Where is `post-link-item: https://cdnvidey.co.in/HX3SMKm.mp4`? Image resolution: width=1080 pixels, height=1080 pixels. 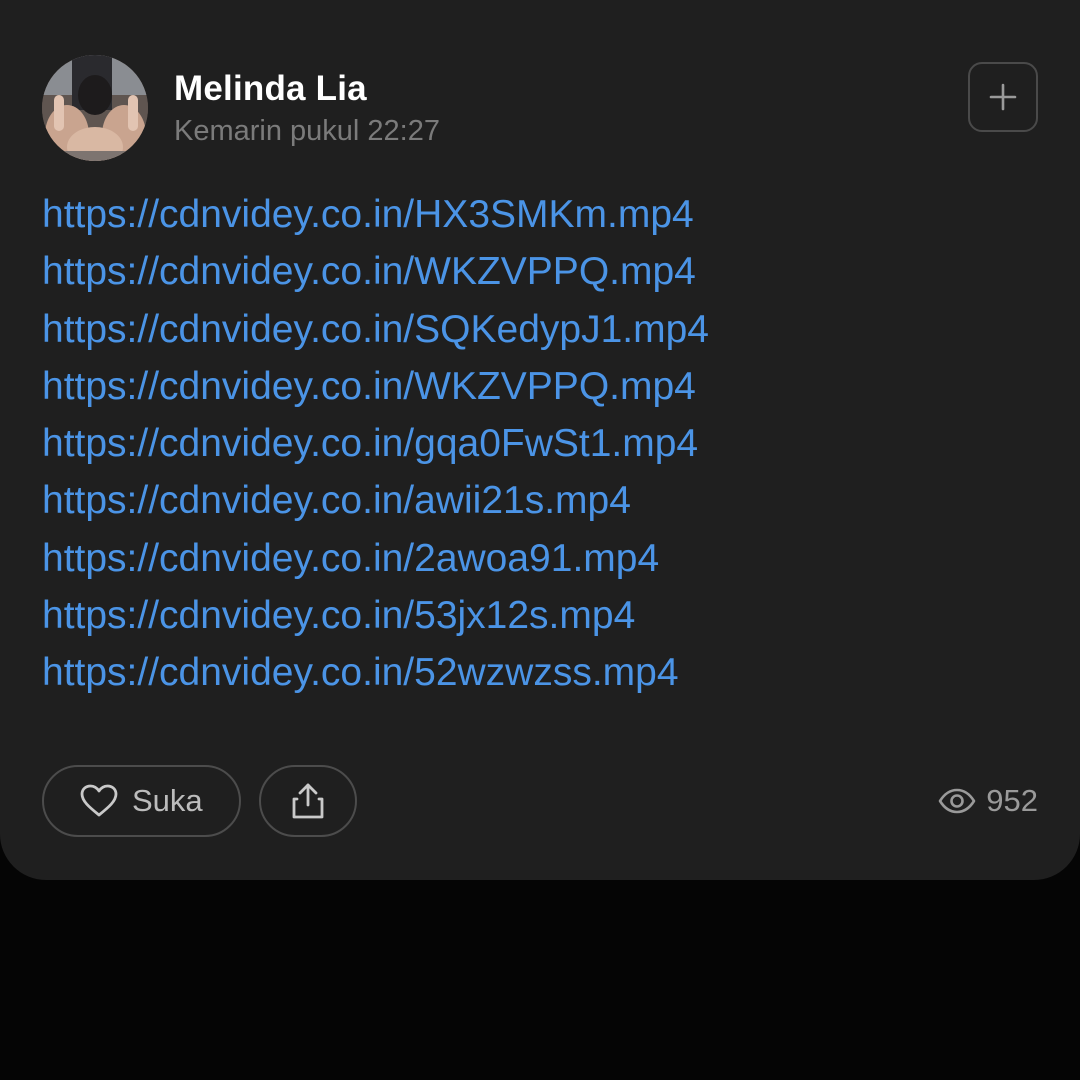
post-link-item: https://cdnvidey.co.in/HX3SMKm.mp4 is located at coordinates (540, 214).